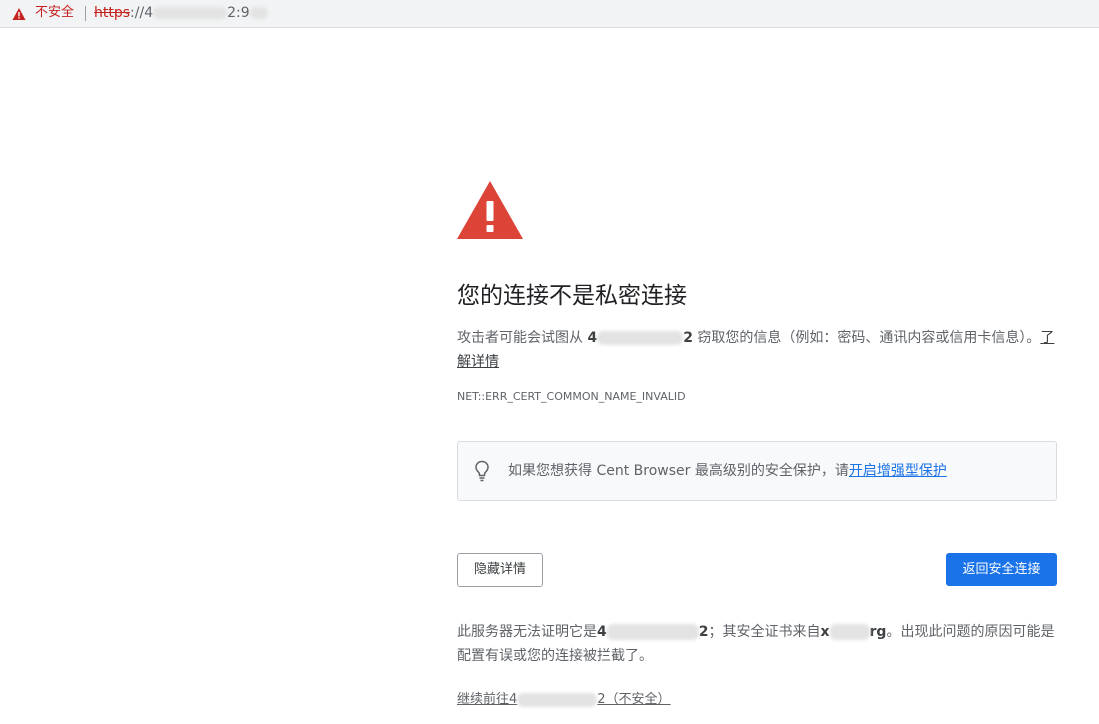 Image resolution: width=1099 pixels, height=724 pixels. Describe the element at coordinates (825, 632) in the screenshot. I see `issuer-start: x` at that location.